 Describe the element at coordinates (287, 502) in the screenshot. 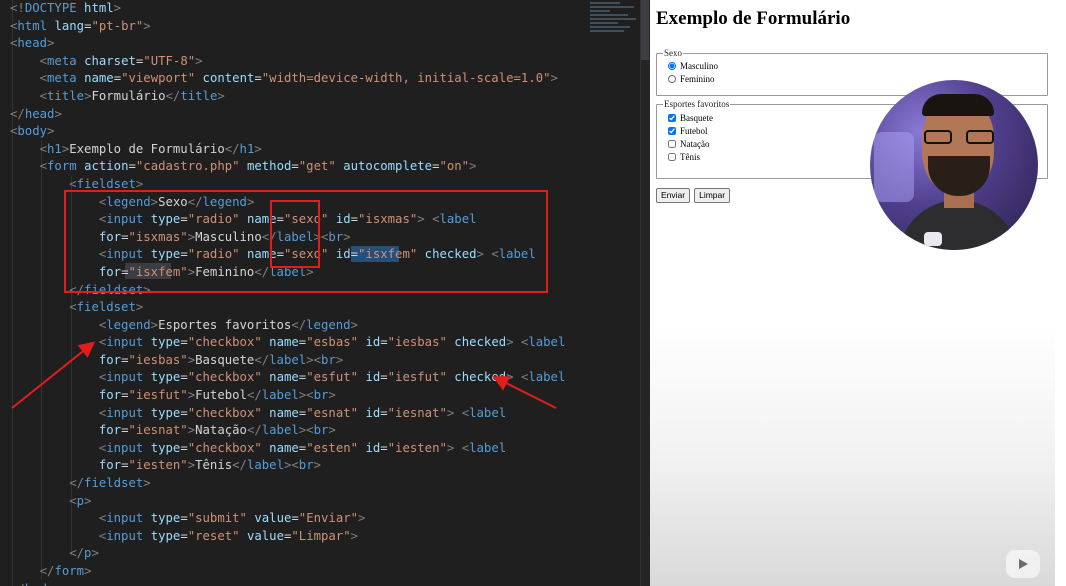

I see `code-line: <p>` at that location.